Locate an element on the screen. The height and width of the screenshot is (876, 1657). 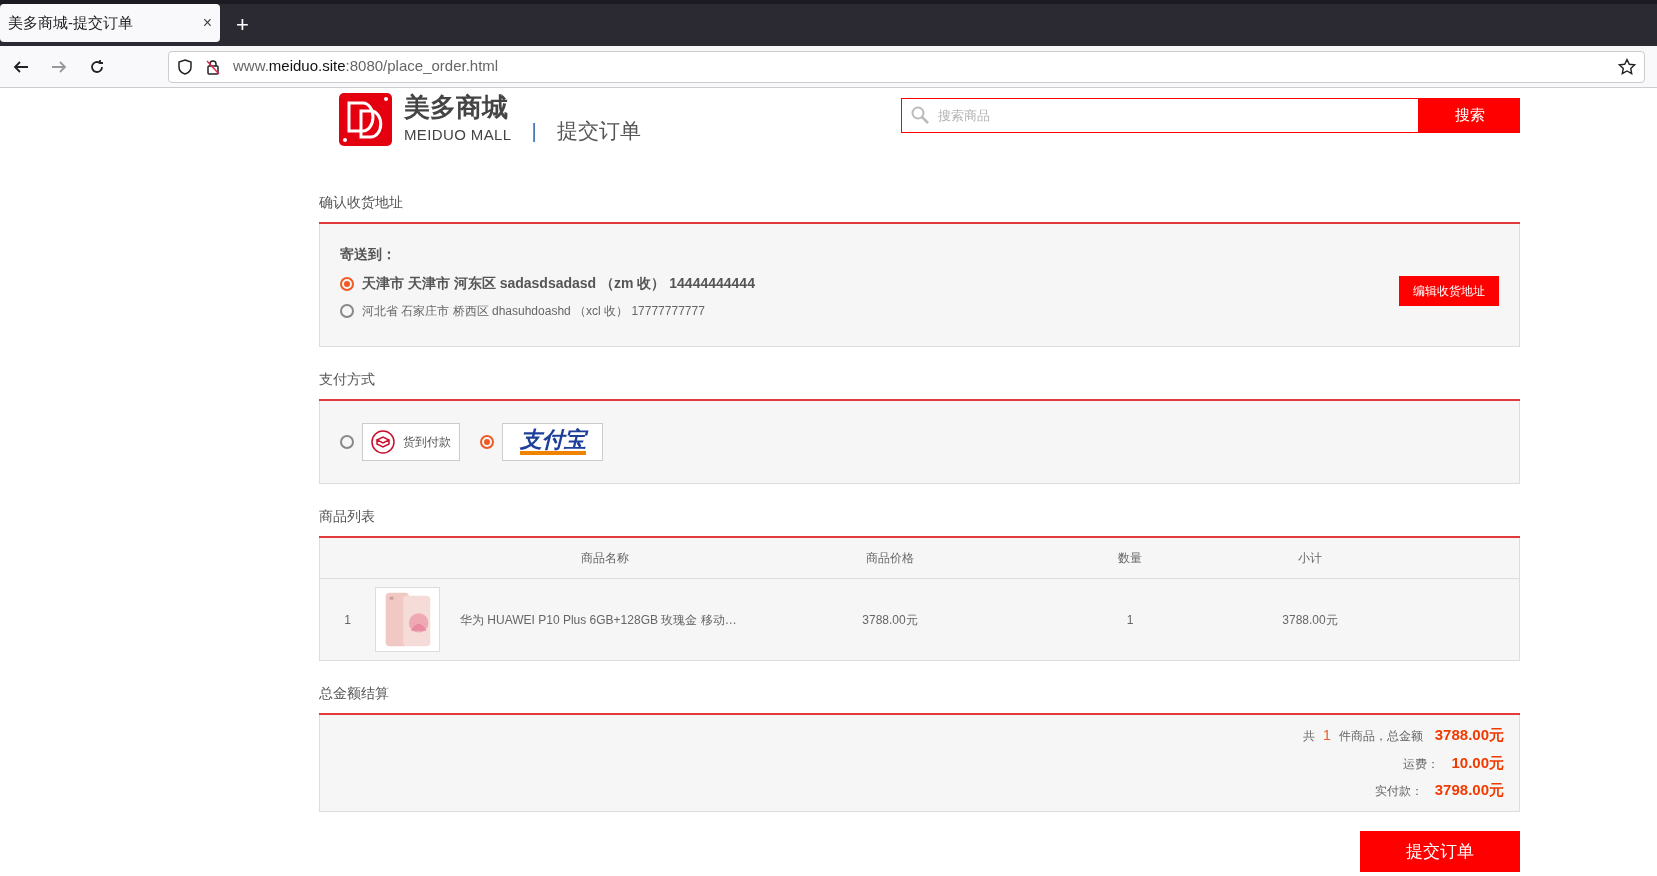
product-subtotal: 3788.00元 is located at coordinates (1310, 620).